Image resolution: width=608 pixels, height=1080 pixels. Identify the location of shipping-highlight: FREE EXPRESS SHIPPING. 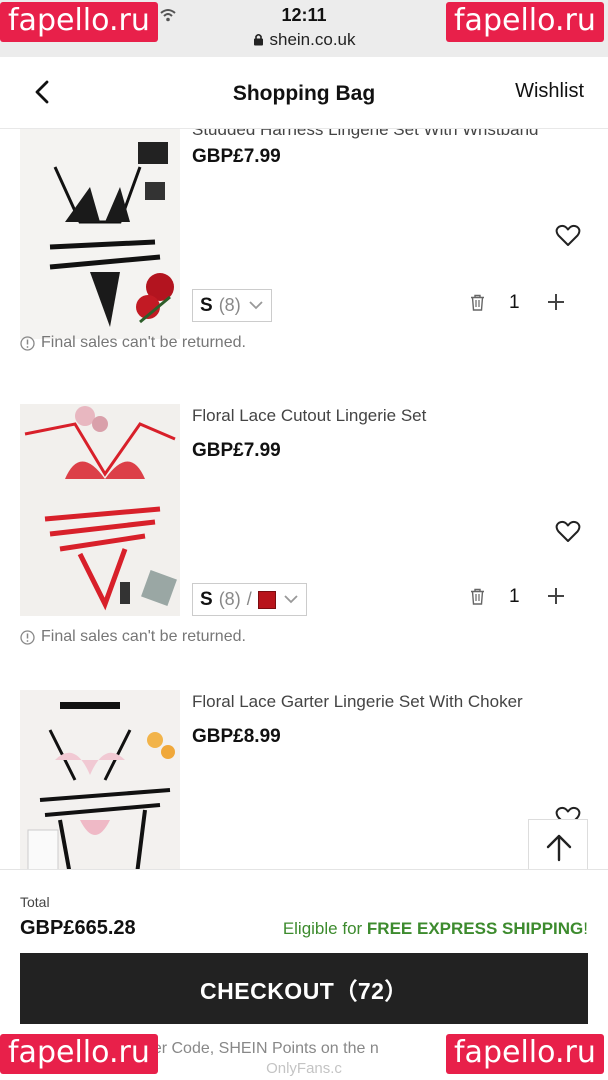
(475, 928).